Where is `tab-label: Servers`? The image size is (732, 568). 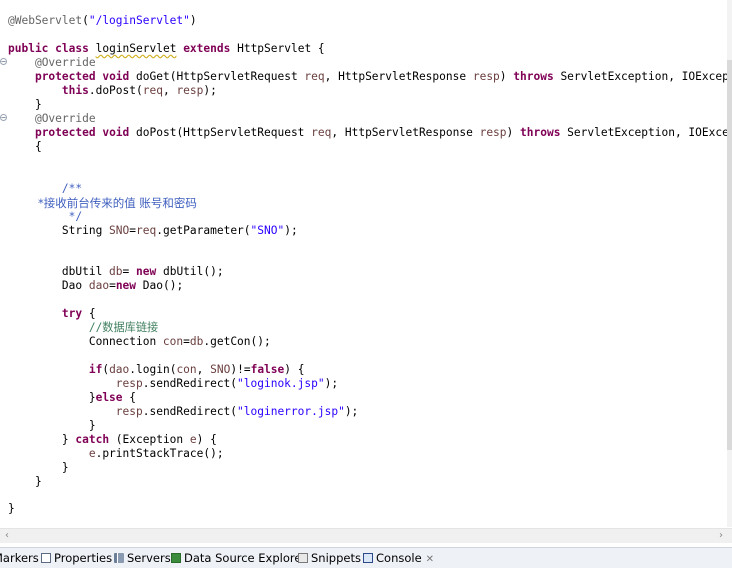
tab-label: Servers is located at coordinates (149, 558).